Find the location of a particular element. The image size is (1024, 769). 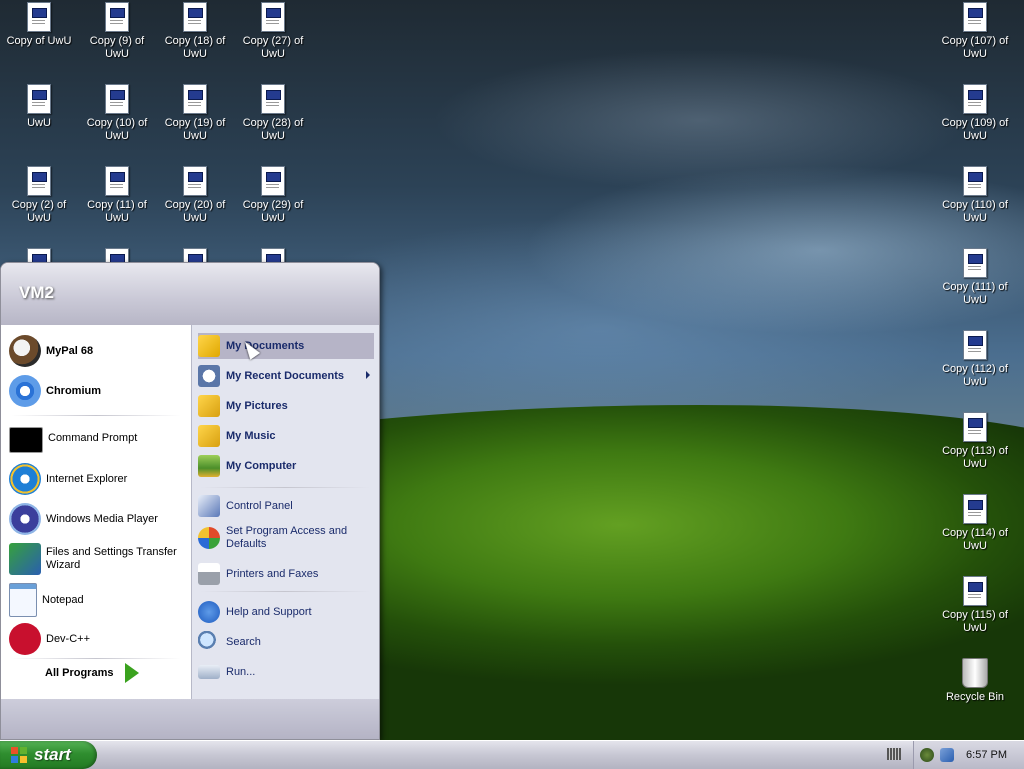

system-item-printers: Printers and Faxes is located at coordinates (286, 574).